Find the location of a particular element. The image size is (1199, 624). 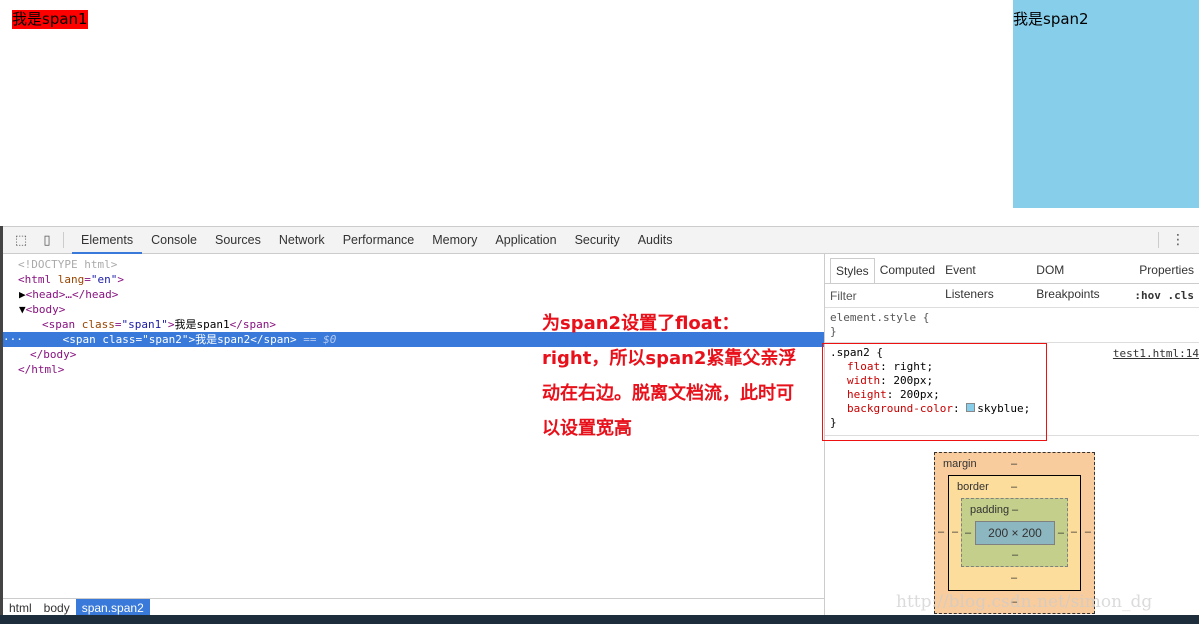

tab-sources: Sources is located at coordinates (238, 240).